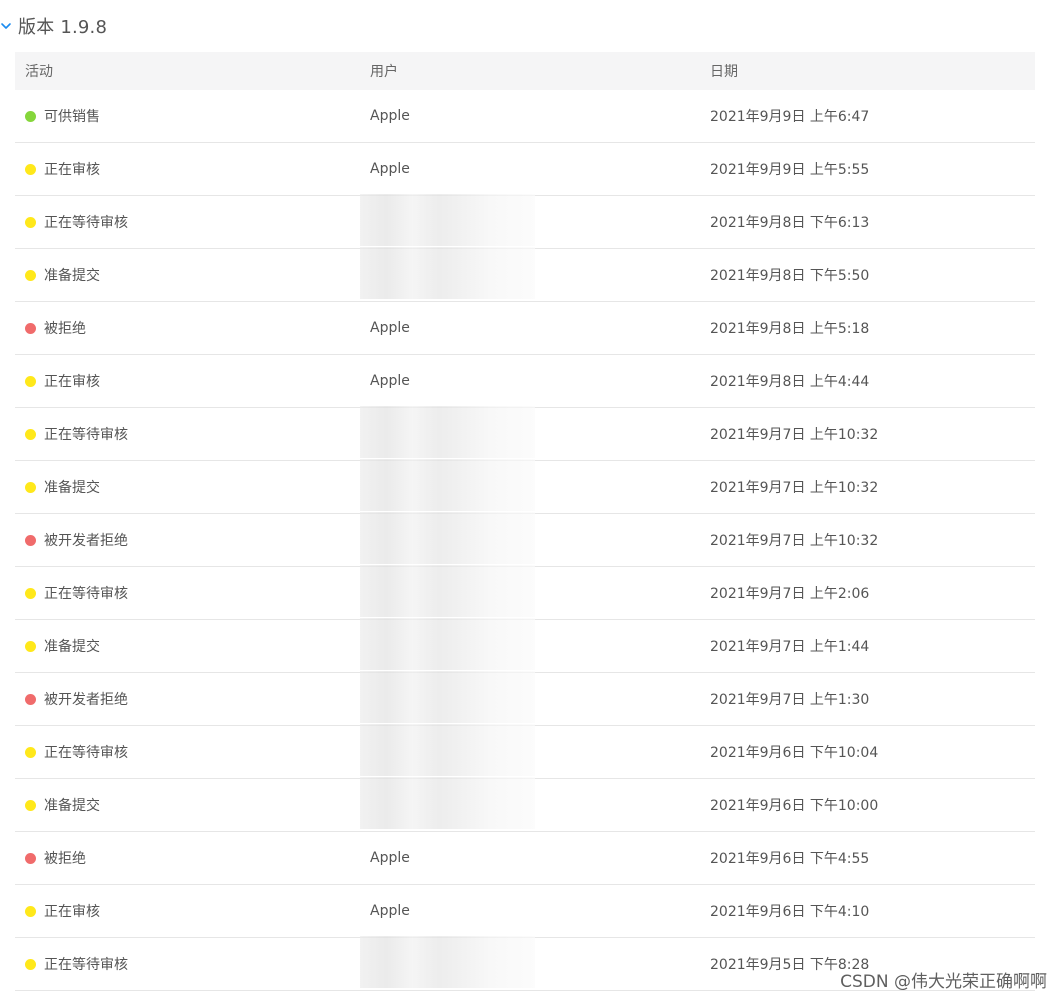 The height and width of the screenshot is (998, 1059). I want to click on version-section-toggle: 版本 1.9.8, so click(53, 26).